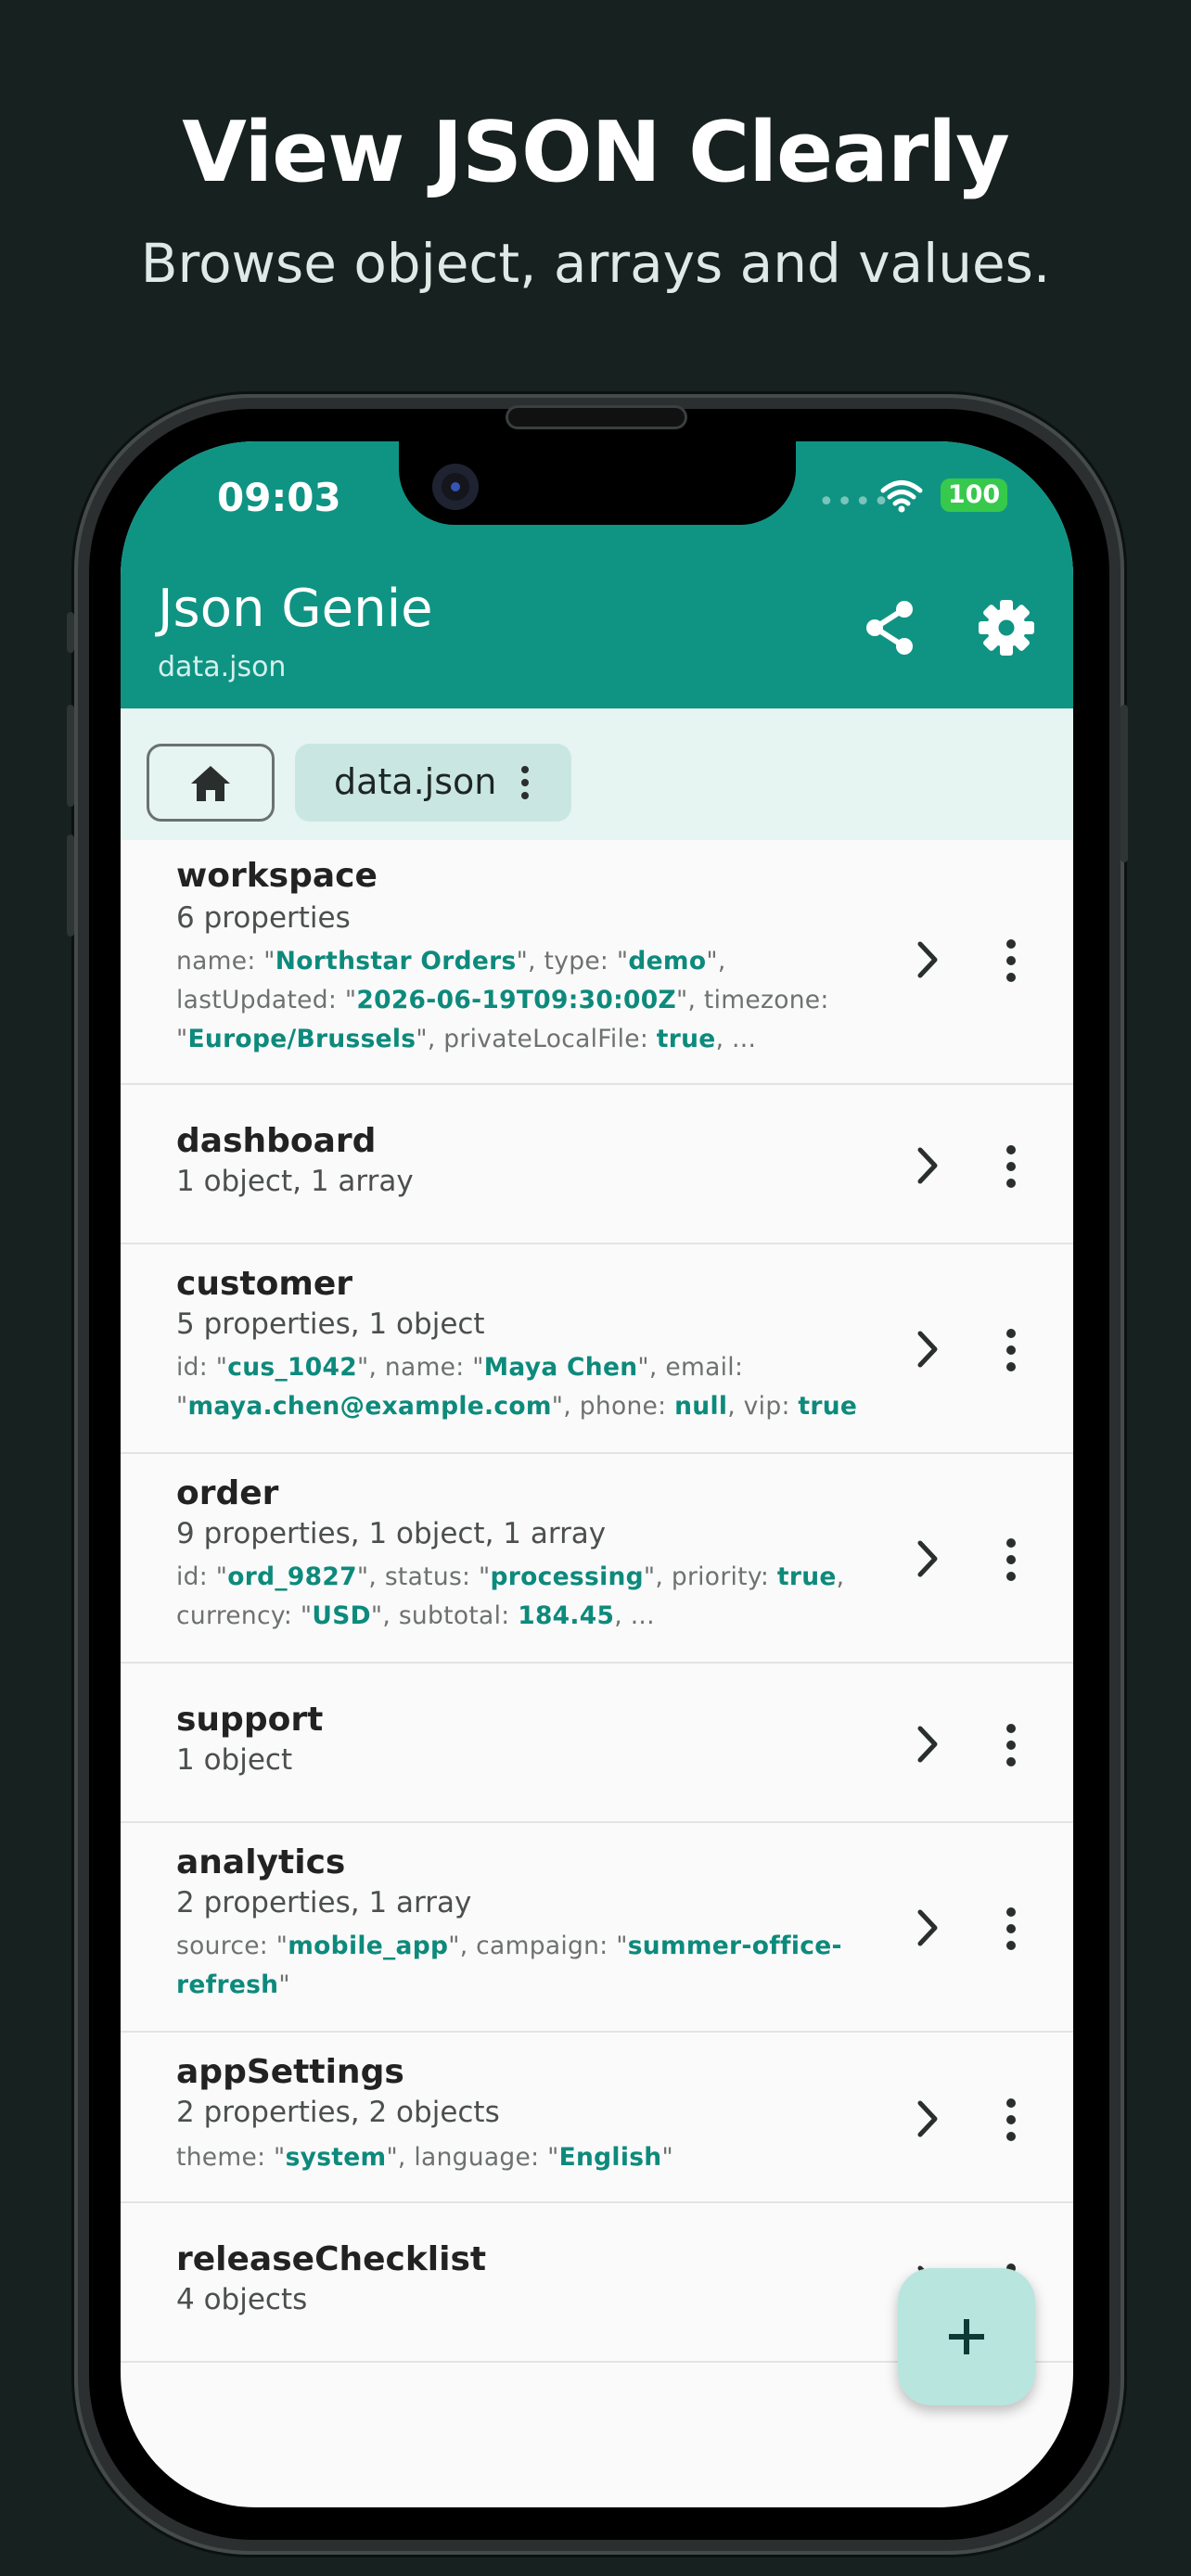 The image size is (1191, 2576). I want to click on preview-value: cus_1042, so click(292, 1367).